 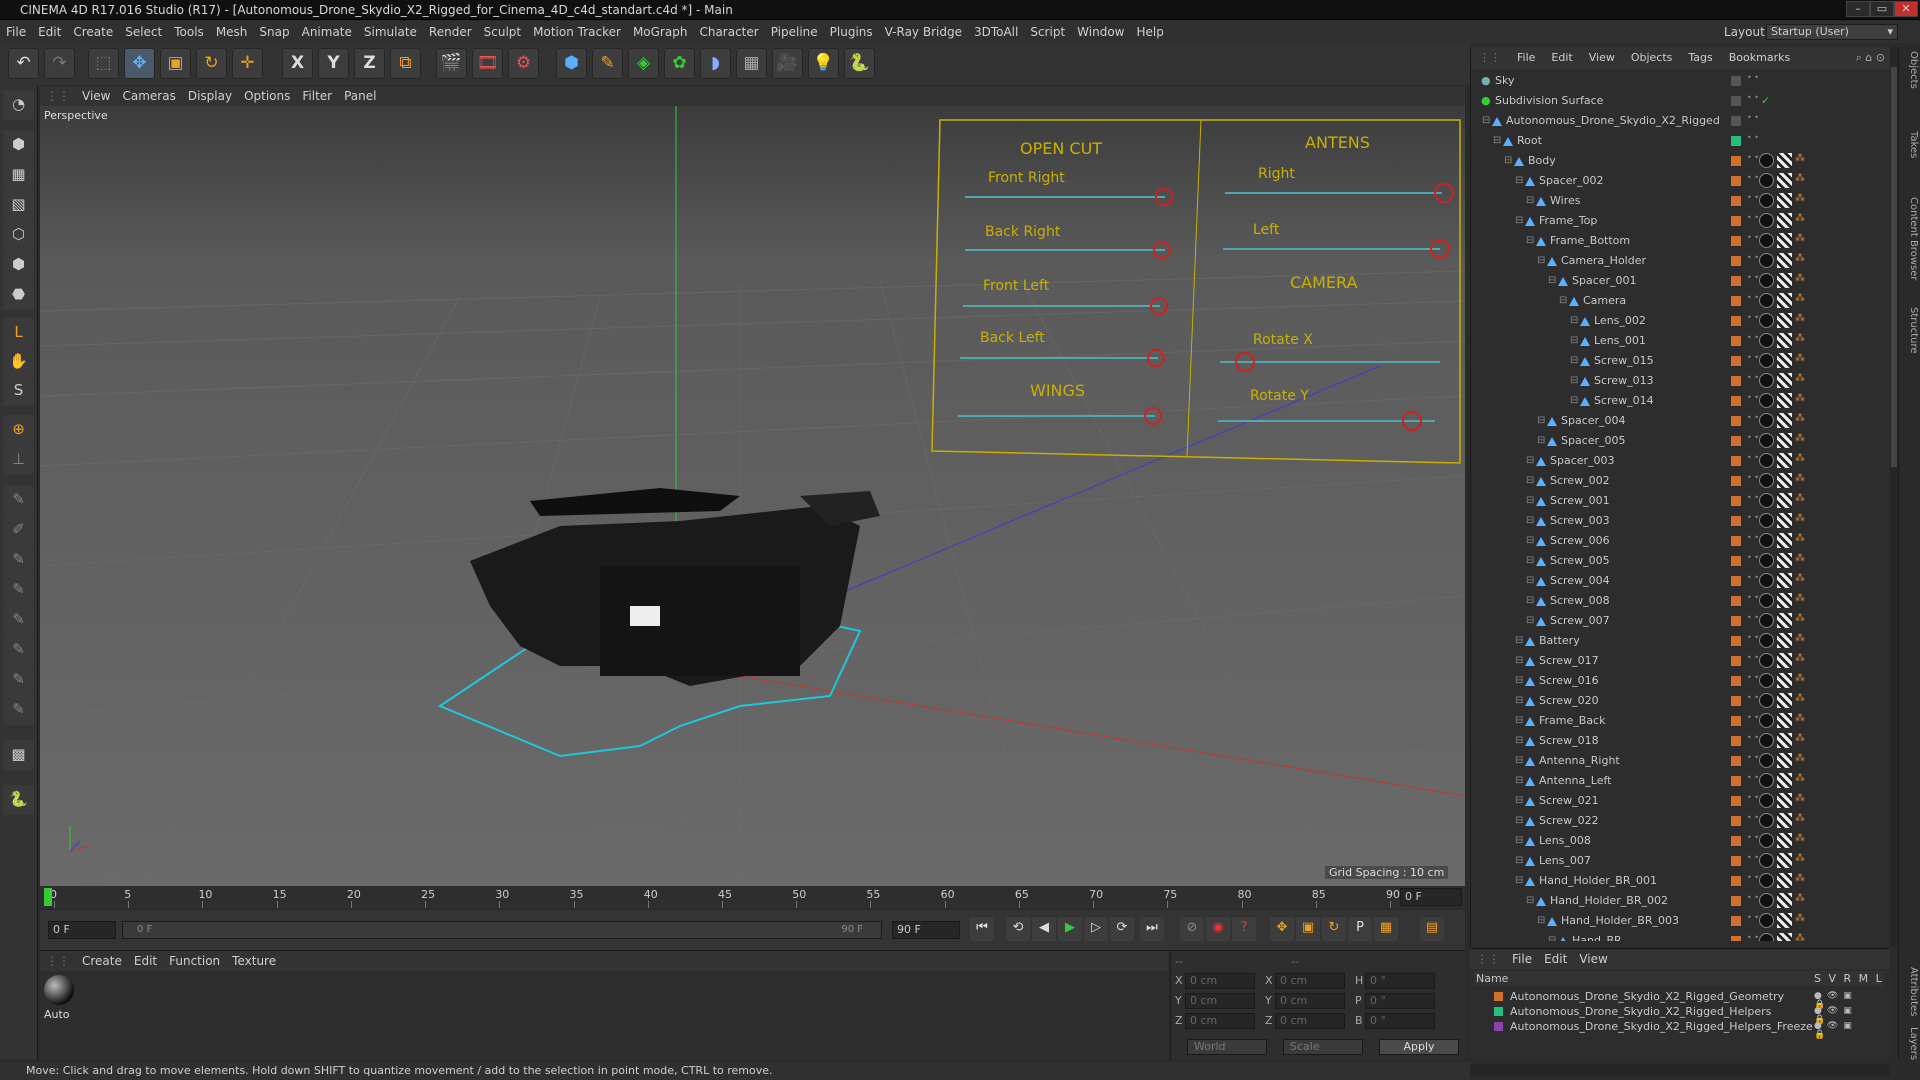 I want to click on timeline-window-icon: ▤, so click(x=1432, y=929).